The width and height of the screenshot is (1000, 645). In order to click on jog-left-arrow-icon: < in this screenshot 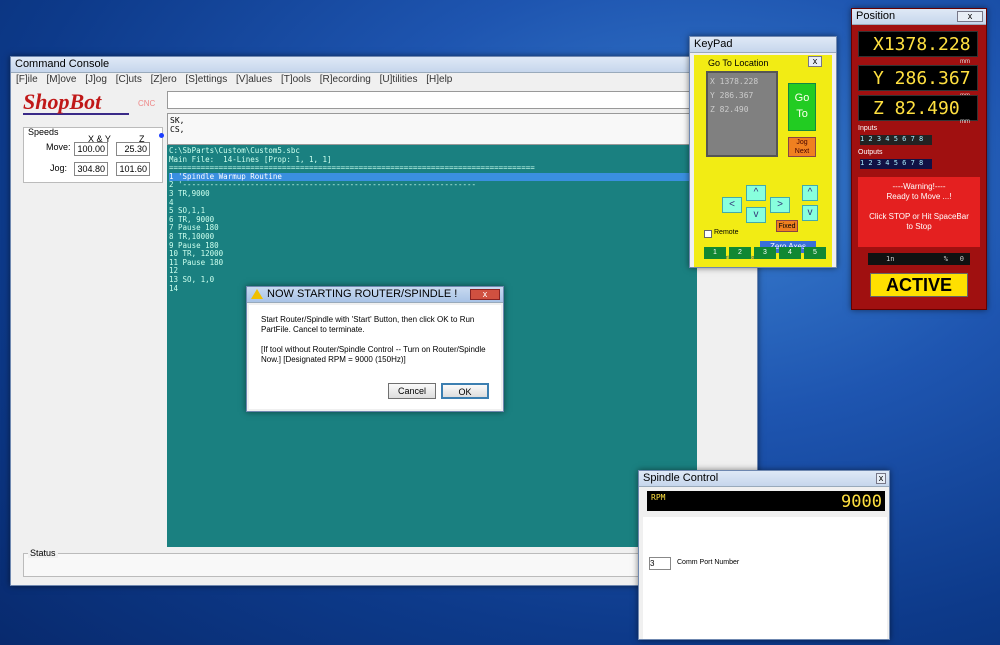, I will do `click(732, 205)`.